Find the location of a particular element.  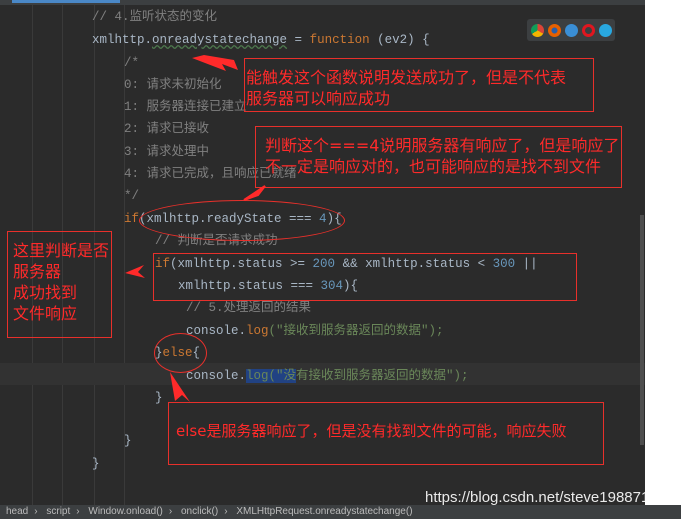

breadcrumb-item: Window.onload() is located at coordinates (125, 511).